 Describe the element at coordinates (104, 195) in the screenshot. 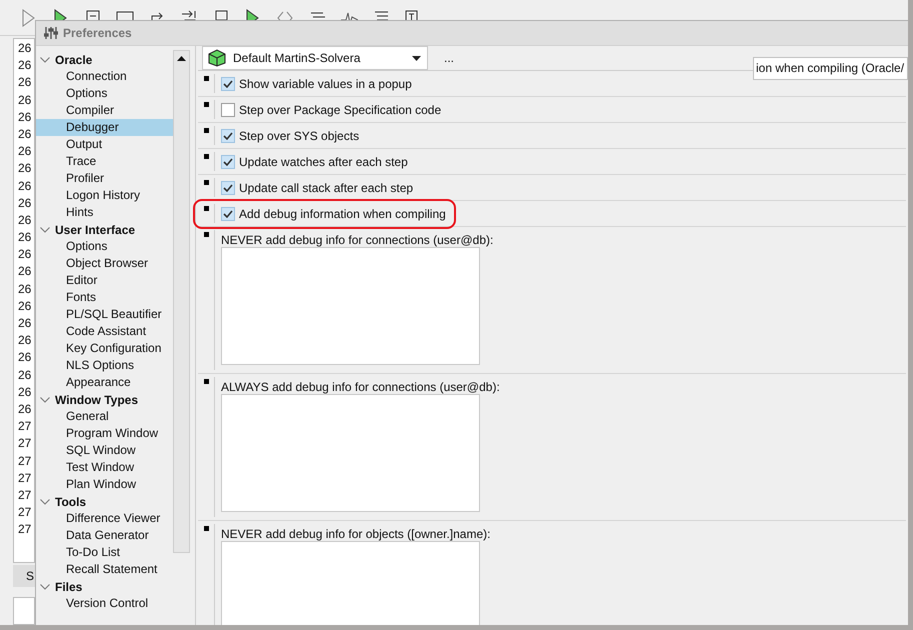

I see `tree-item: Logon History` at that location.